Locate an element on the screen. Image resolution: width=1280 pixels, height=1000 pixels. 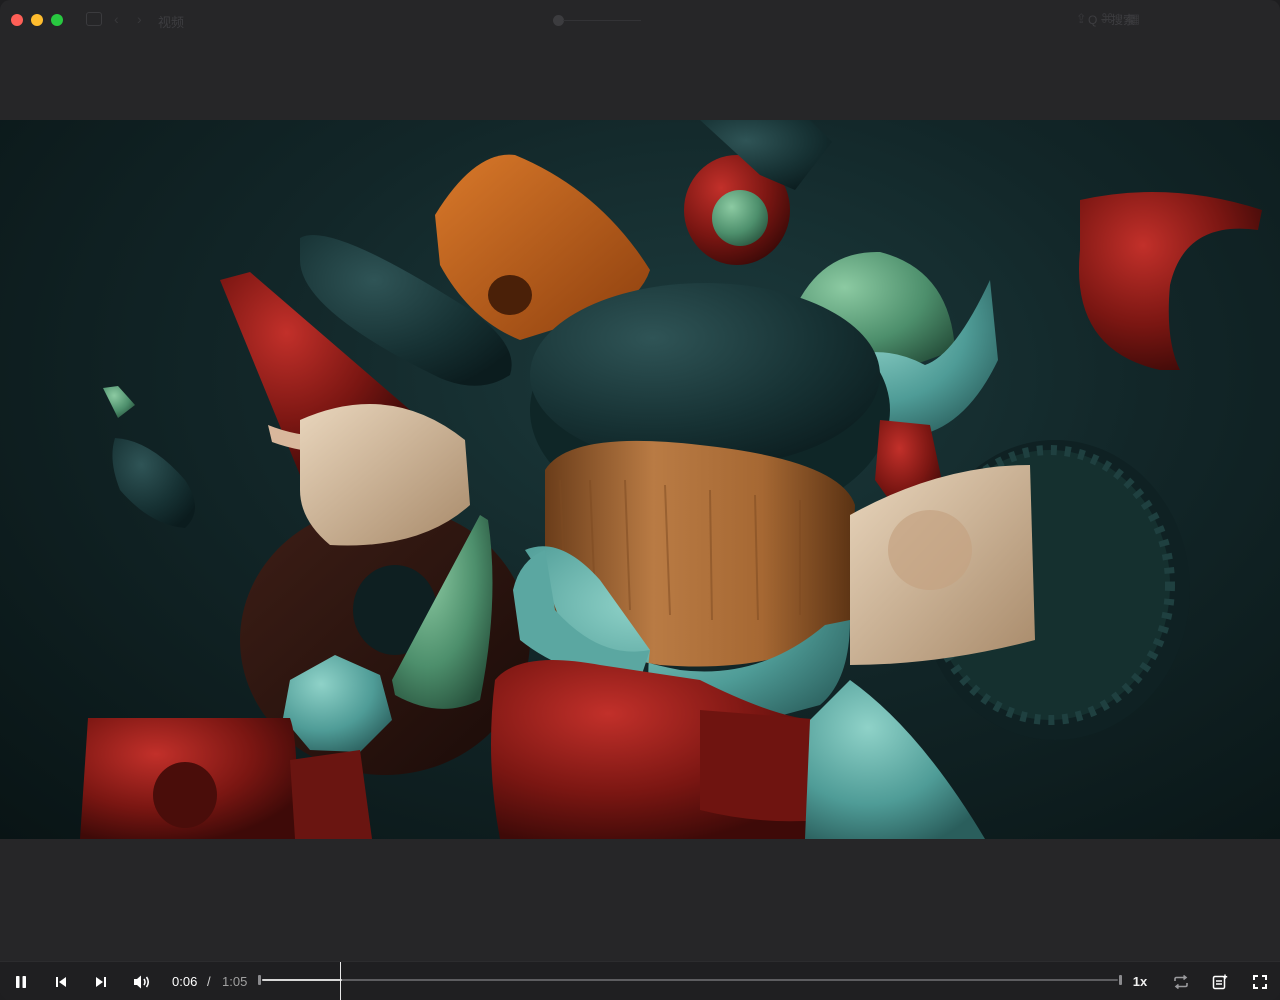
sidebar-toggle-icon is located at coordinates (94, 19).